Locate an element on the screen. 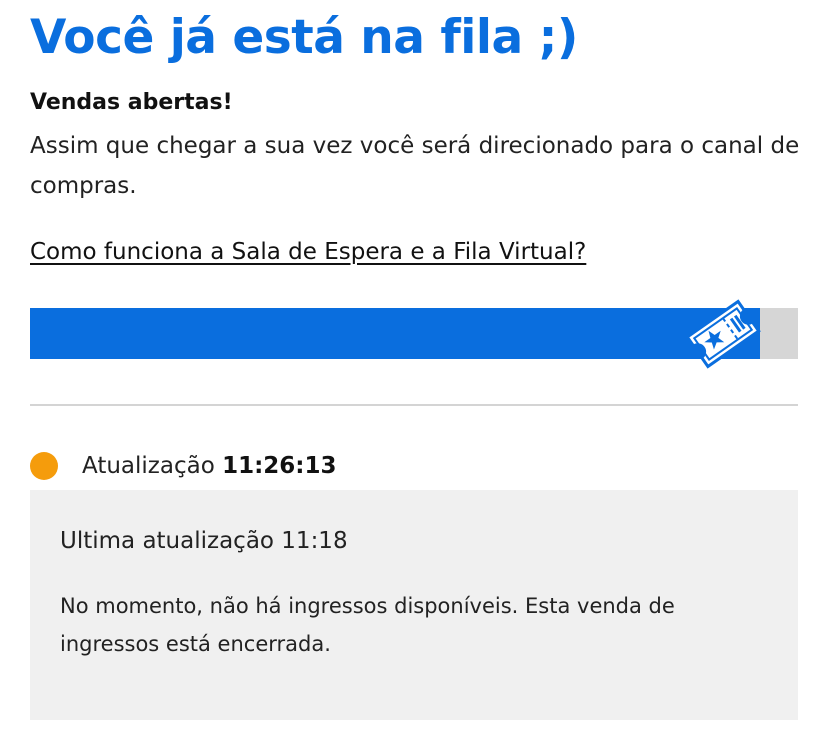 This screenshot has height=746, width=827. section-divider is located at coordinates (414, 405).